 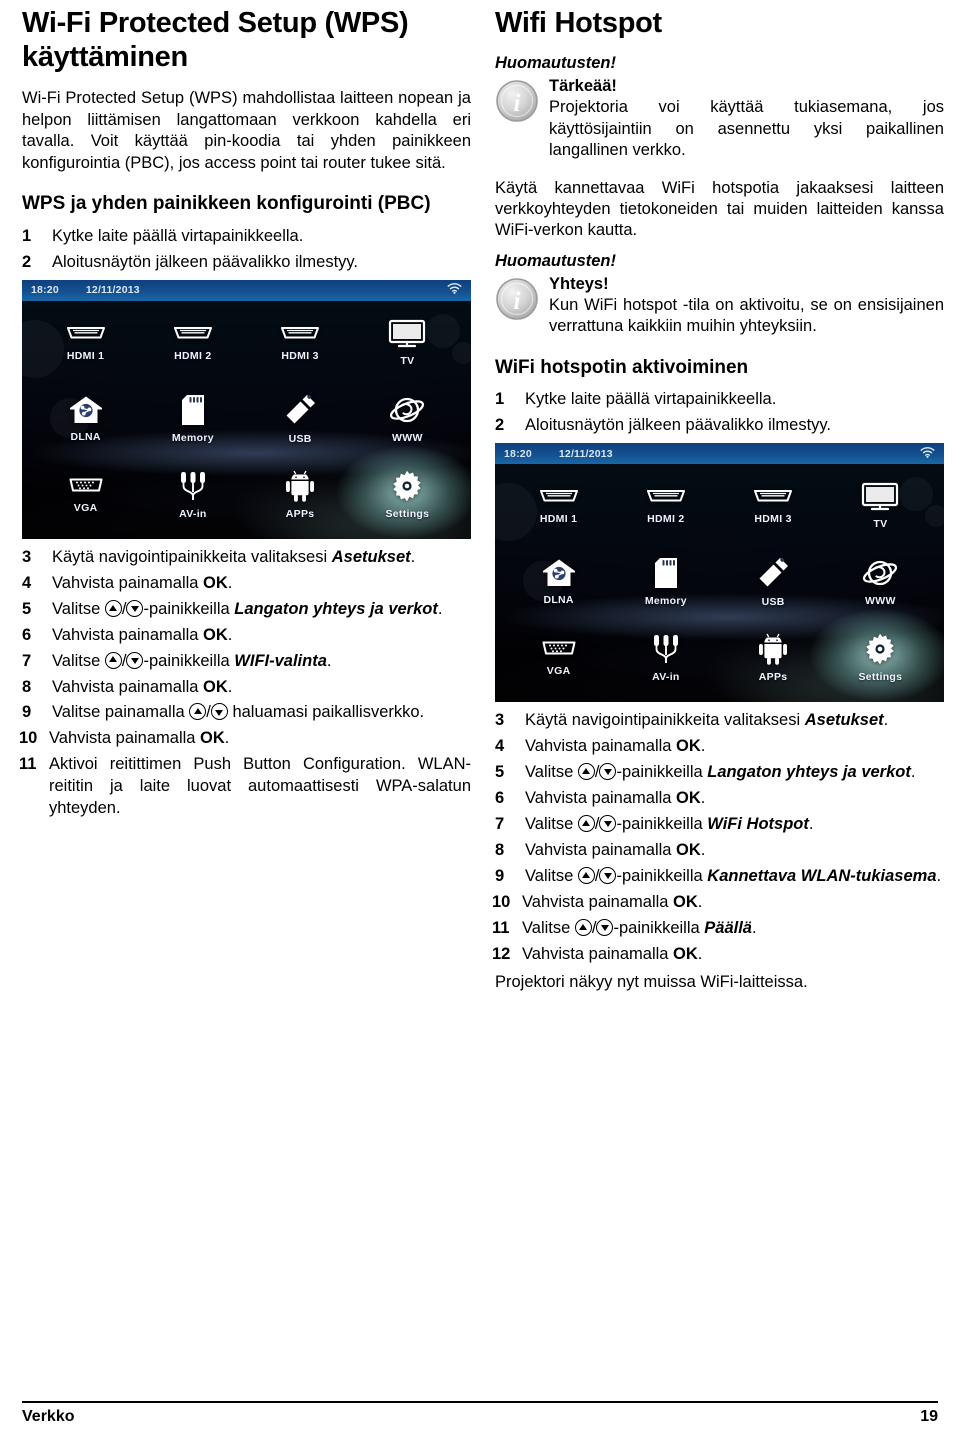 I want to click on step-number: 6, so click(x=500, y=798).